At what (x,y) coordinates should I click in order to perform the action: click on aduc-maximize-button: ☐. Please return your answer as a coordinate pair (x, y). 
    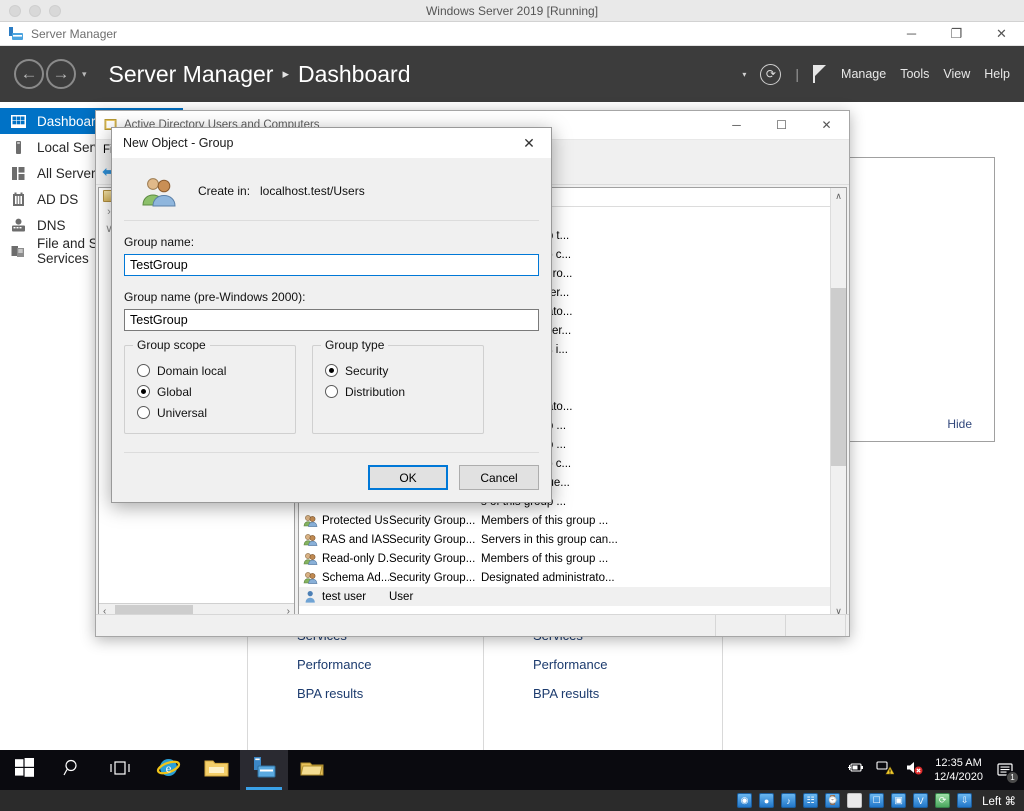
    Looking at the image, I should click on (781, 125).